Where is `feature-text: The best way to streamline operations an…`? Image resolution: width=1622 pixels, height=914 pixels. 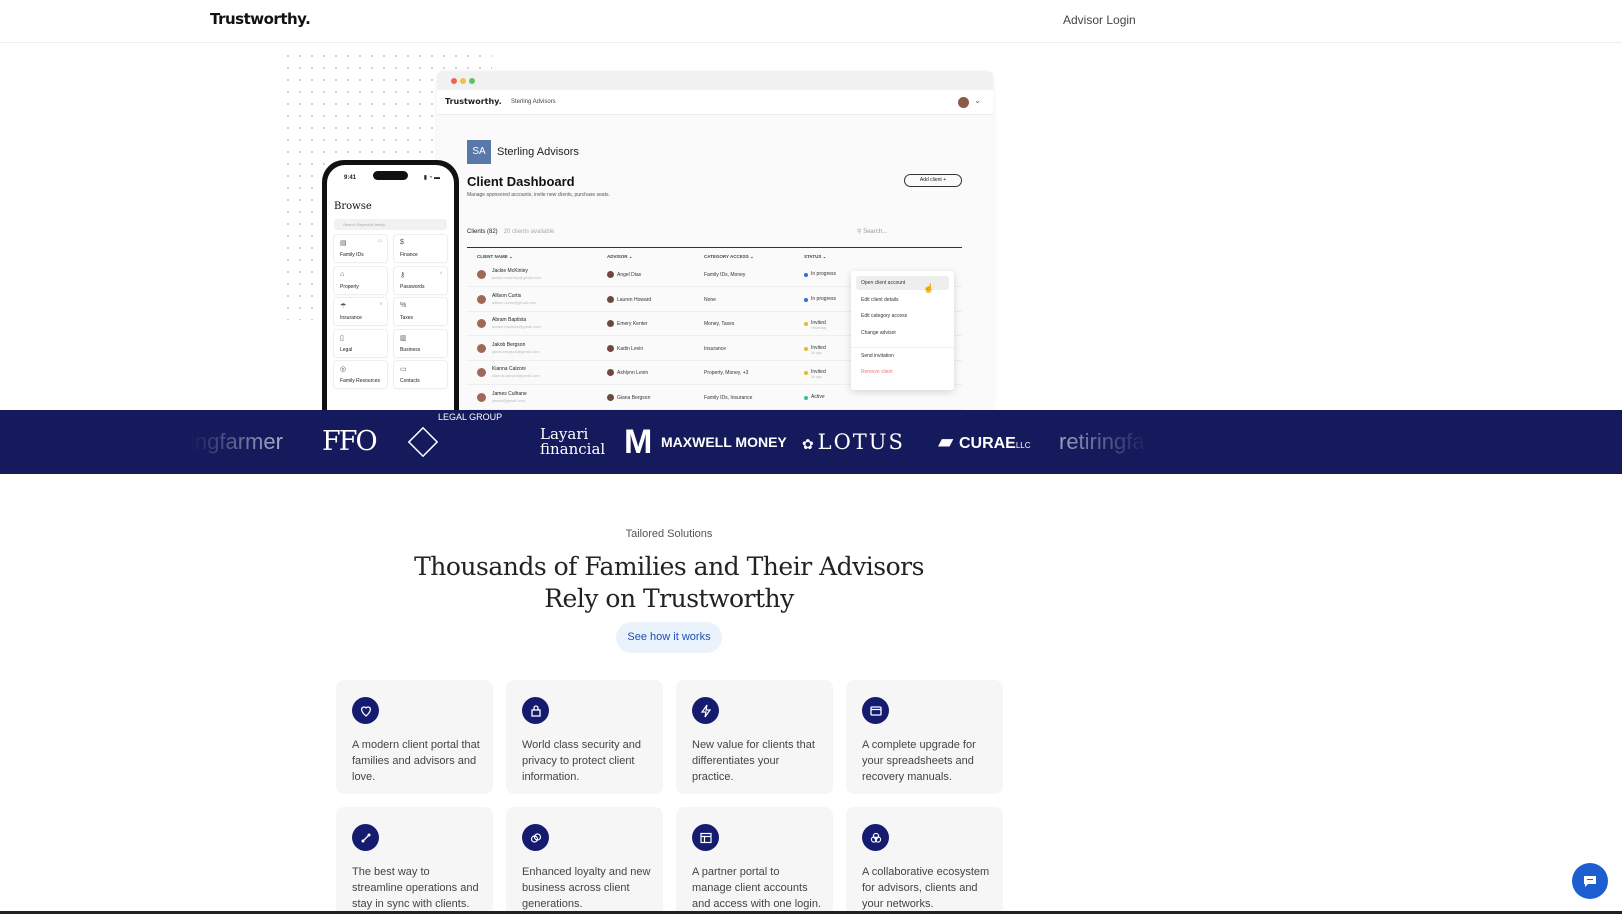
feature-text: The best way to streamline operations an… is located at coordinates (415, 888).